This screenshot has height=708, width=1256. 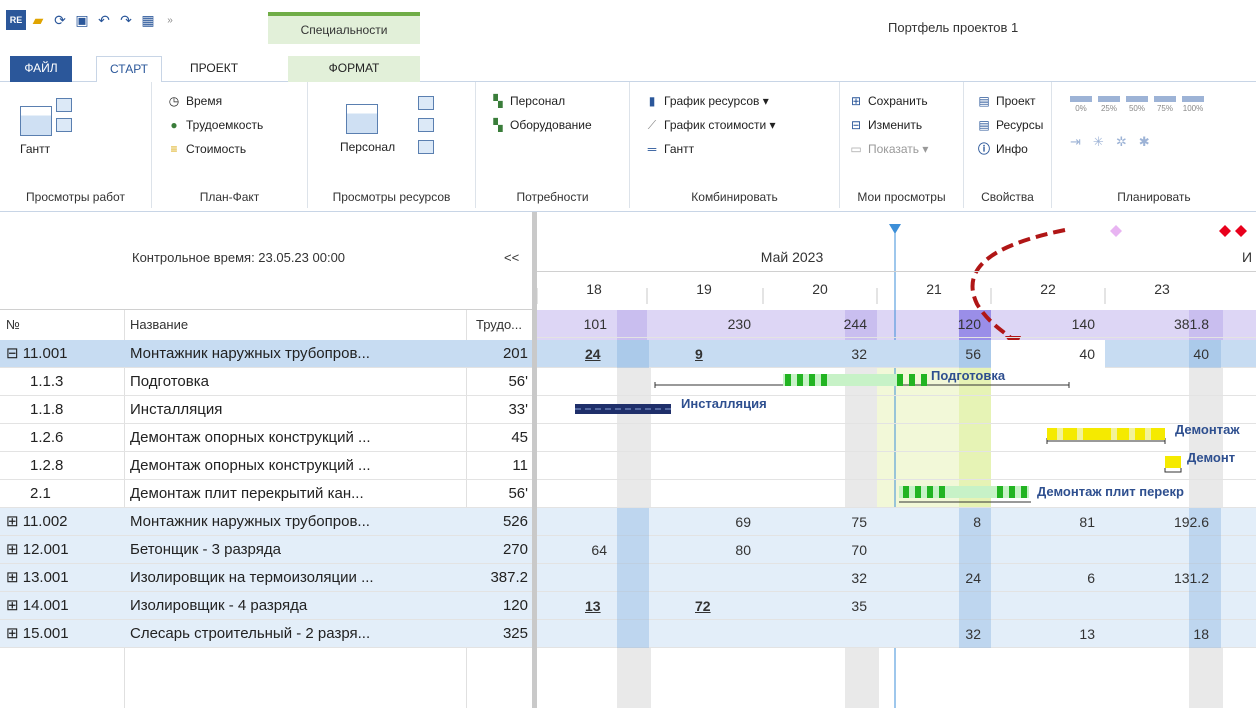 I want to click on percent-100-button: 100%, so click(x=1193, y=104).